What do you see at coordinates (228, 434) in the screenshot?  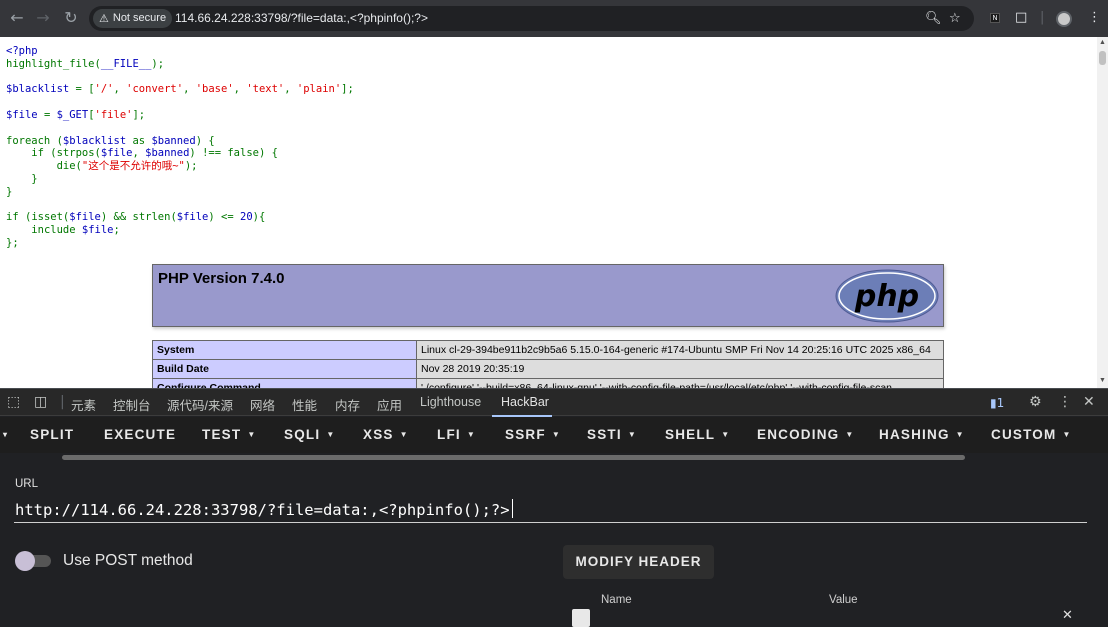 I see `menu-test: TEST ▼` at bounding box center [228, 434].